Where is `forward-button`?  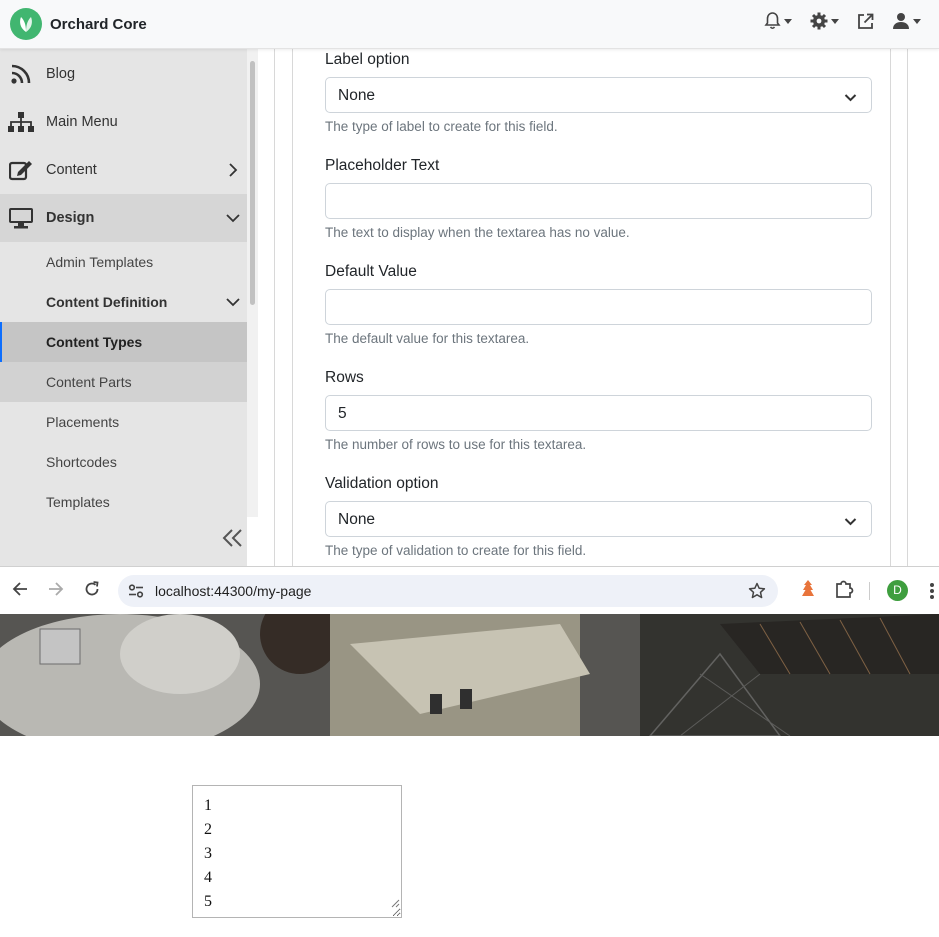 forward-button is located at coordinates (56, 591).